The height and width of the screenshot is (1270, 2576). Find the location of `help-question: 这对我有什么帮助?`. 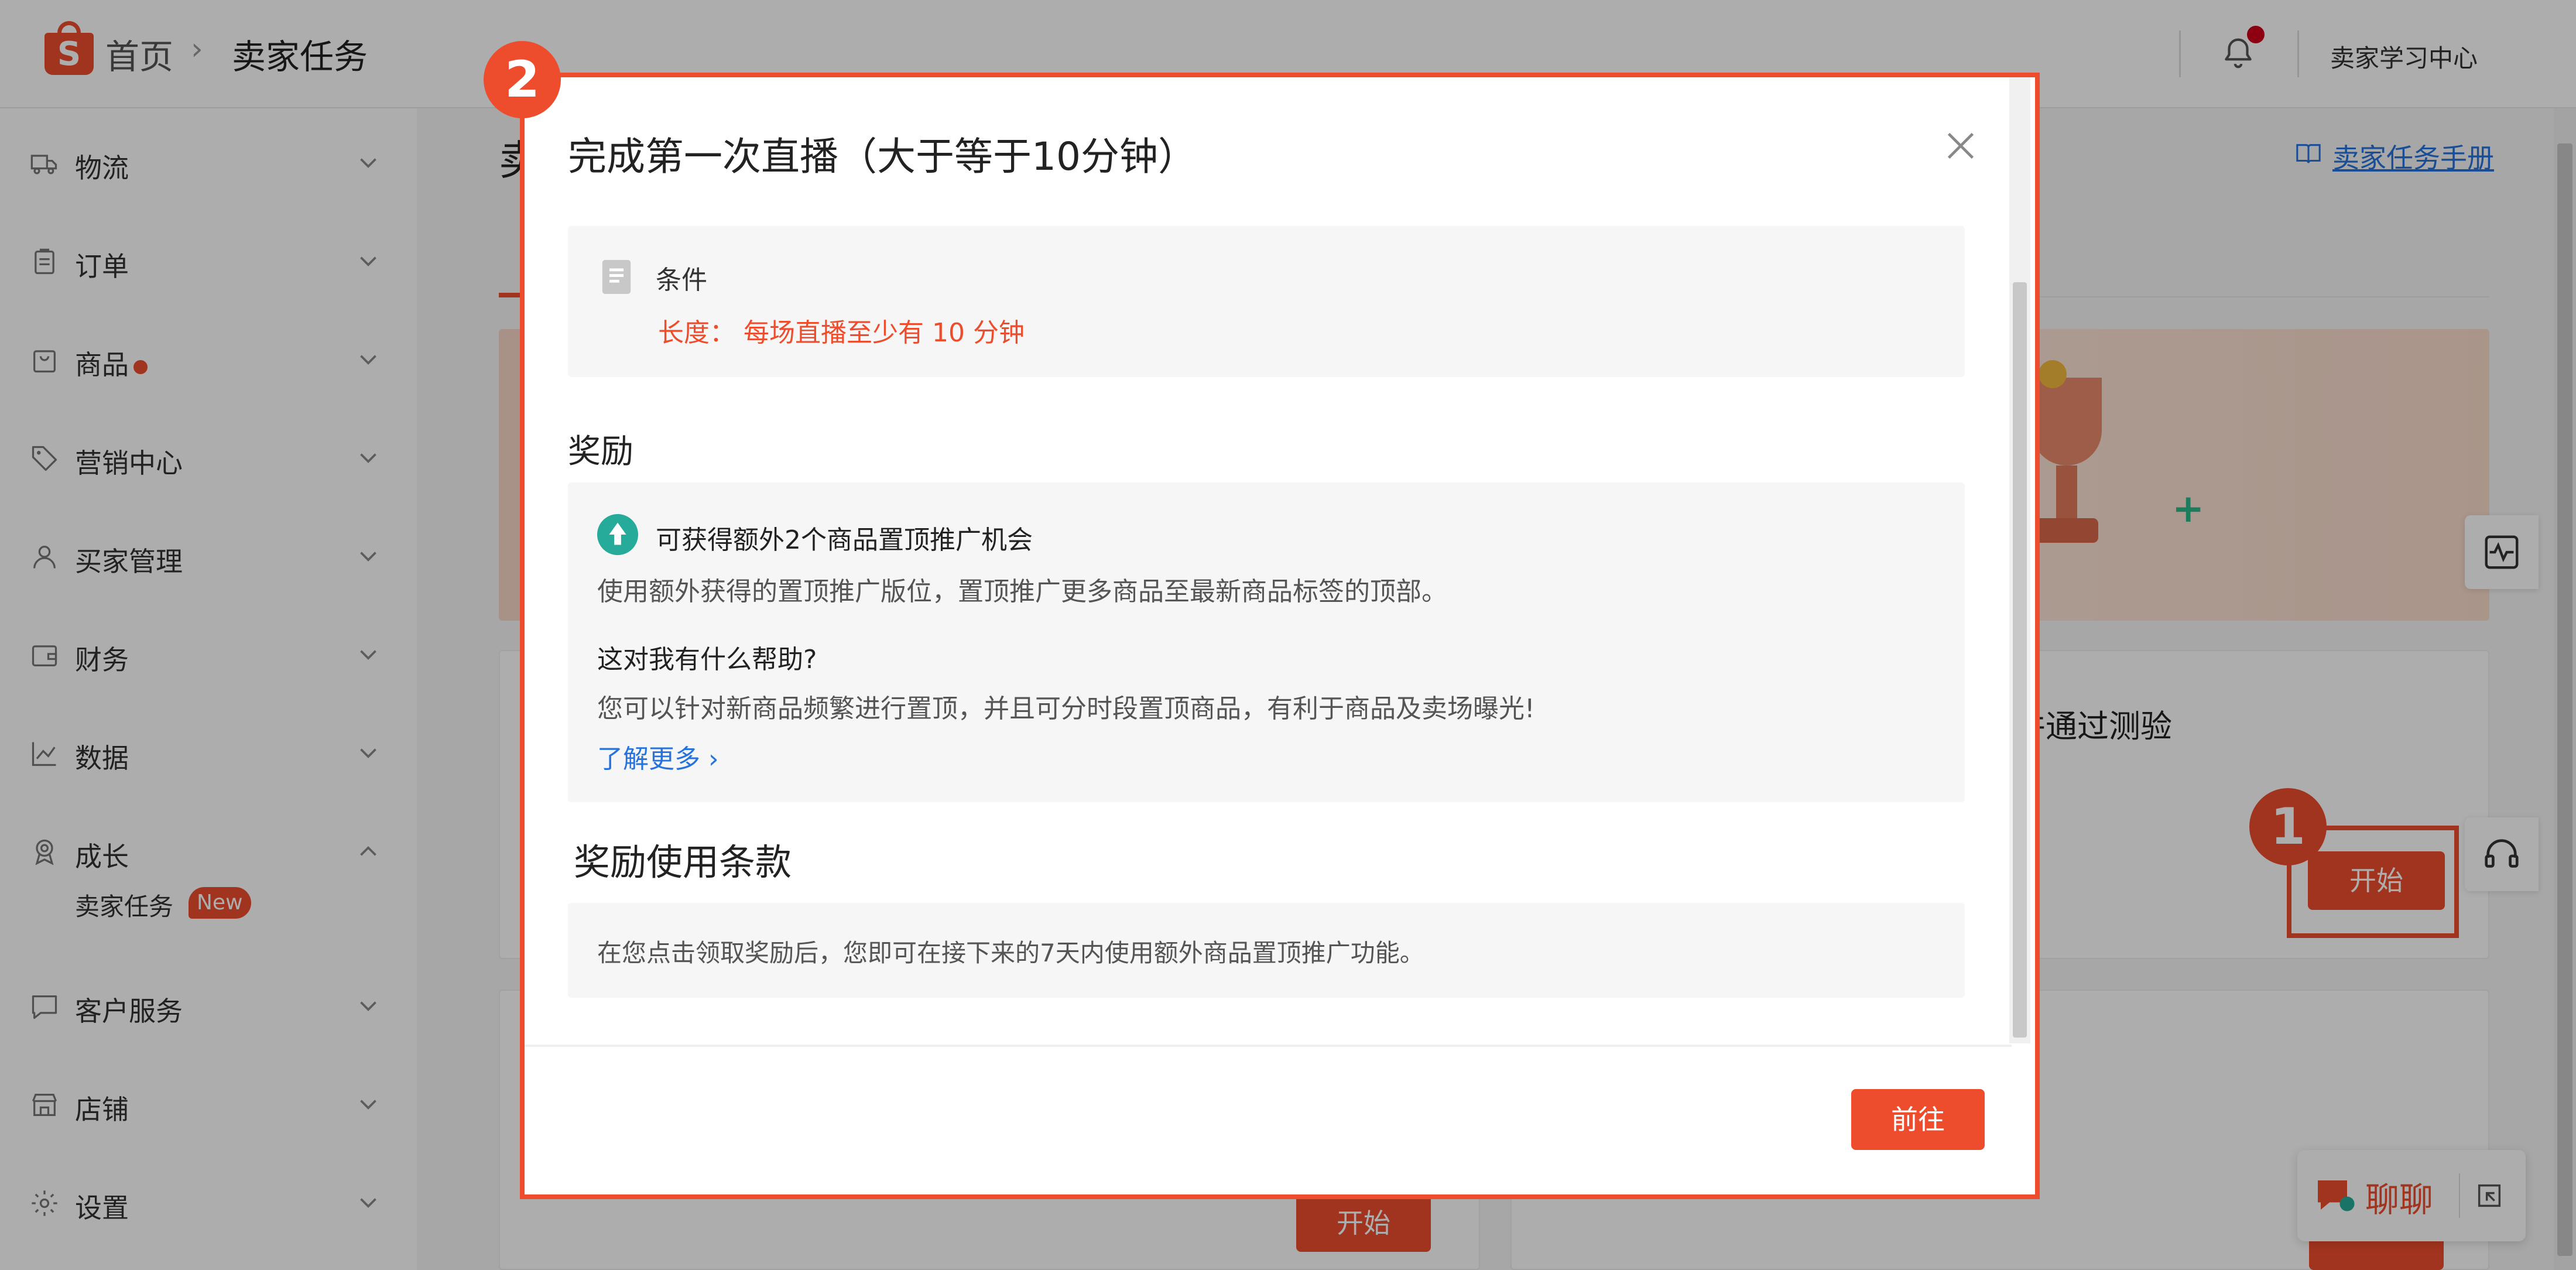

help-question: 这对我有什么帮助? is located at coordinates (707, 660).